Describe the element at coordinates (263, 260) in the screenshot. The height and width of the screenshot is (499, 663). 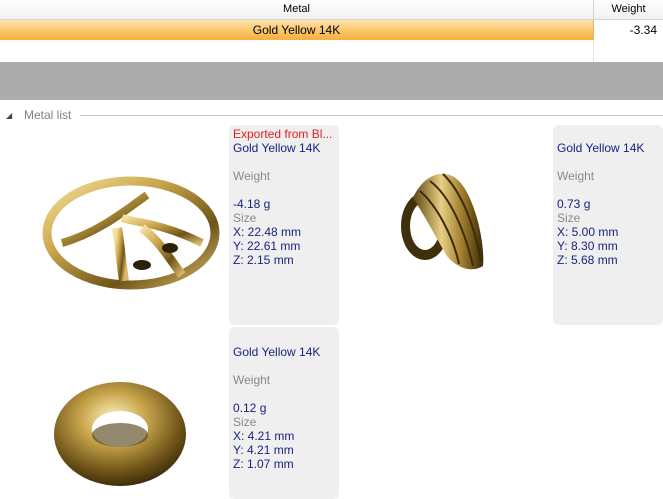
I see `size-z: Z: 2.15 mm` at that location.